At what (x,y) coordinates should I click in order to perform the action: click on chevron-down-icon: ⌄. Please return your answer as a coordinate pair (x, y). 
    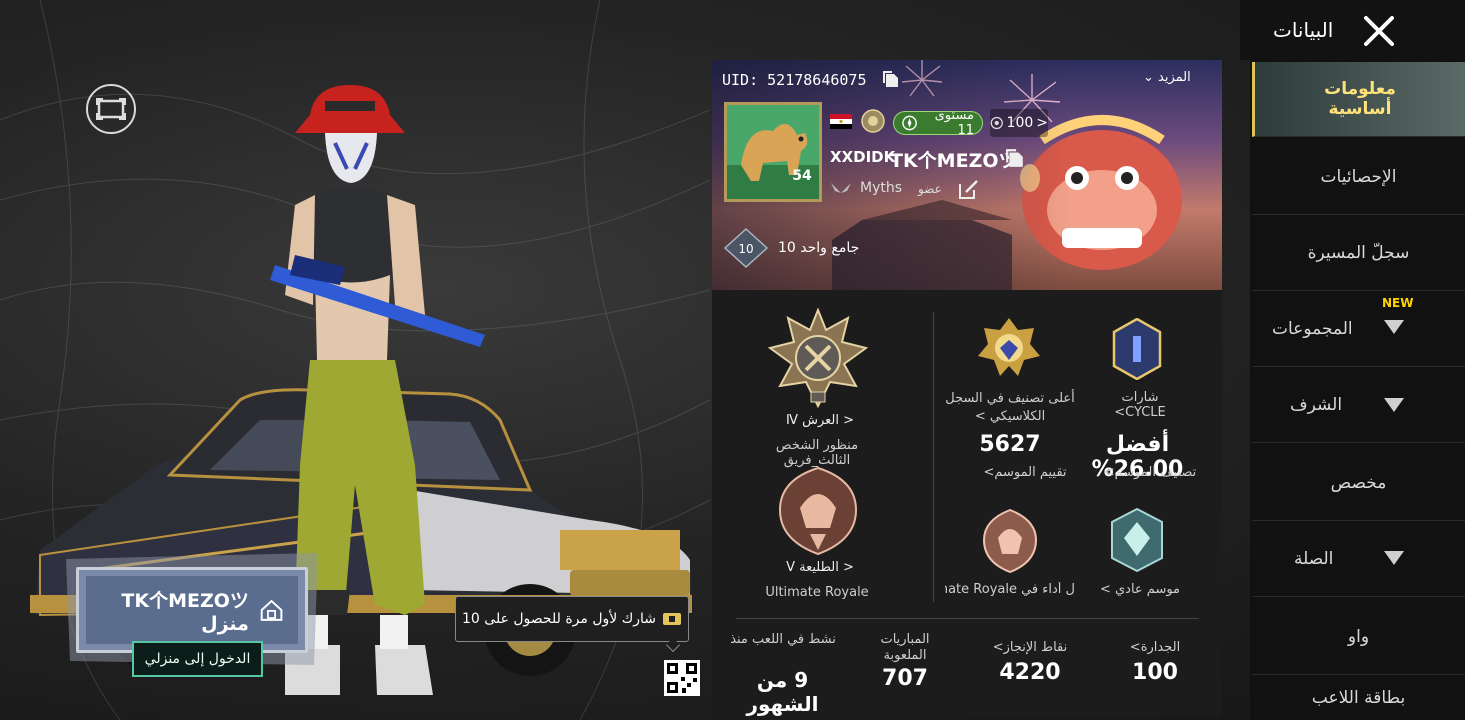
    Looking at the image, I should click on (1148, 77).